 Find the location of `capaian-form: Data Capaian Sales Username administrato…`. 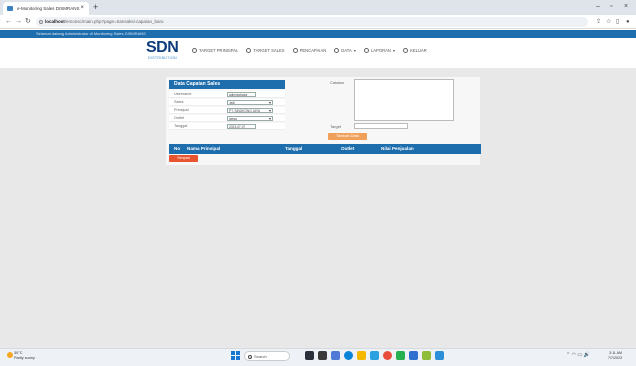

capaian-form: Data Capaian Sales Username administrato… is located at coordinates (227, 112).